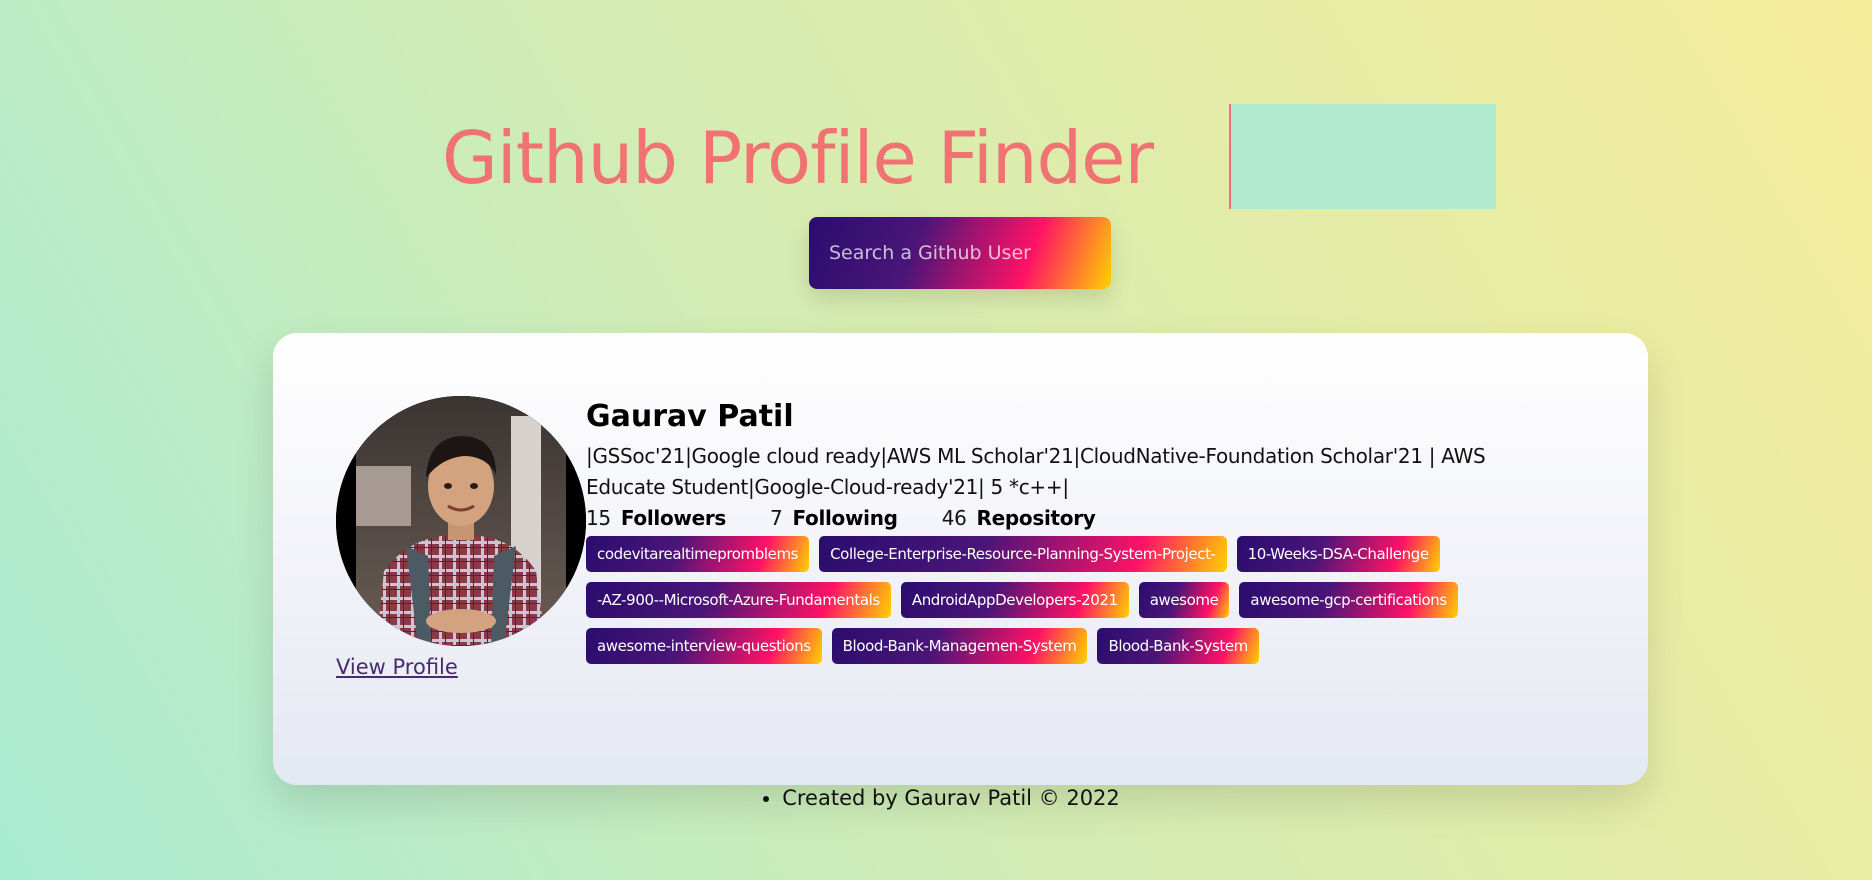 The width and height of the screenshot is (1872, 880). What do you see at coordinates (798, 158) in the screenshot?
I see `page-title: Github Profile Finder` at bounding box center [798, 158].